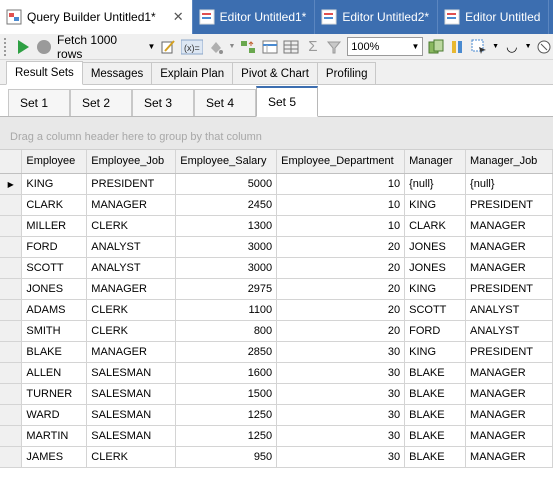 The width and height of the screenshot is (553, 491). Describe the element at coordinates (54, 457) in the screenshot. I see `table-cell: JAMES` at that location.